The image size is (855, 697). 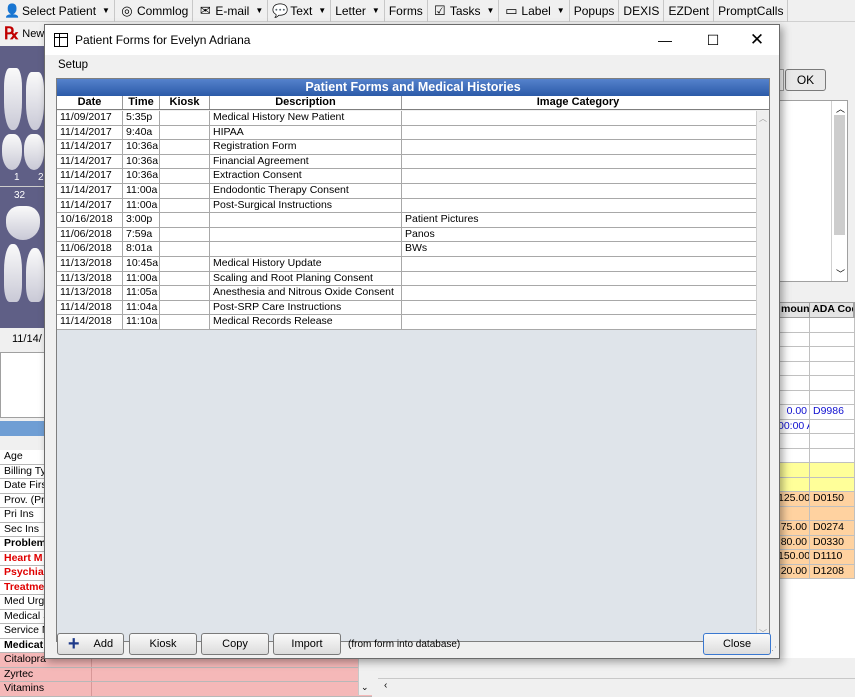 I want to click on textbox-scrollbar: ︿ ﹀, so click(x=839, y=191).